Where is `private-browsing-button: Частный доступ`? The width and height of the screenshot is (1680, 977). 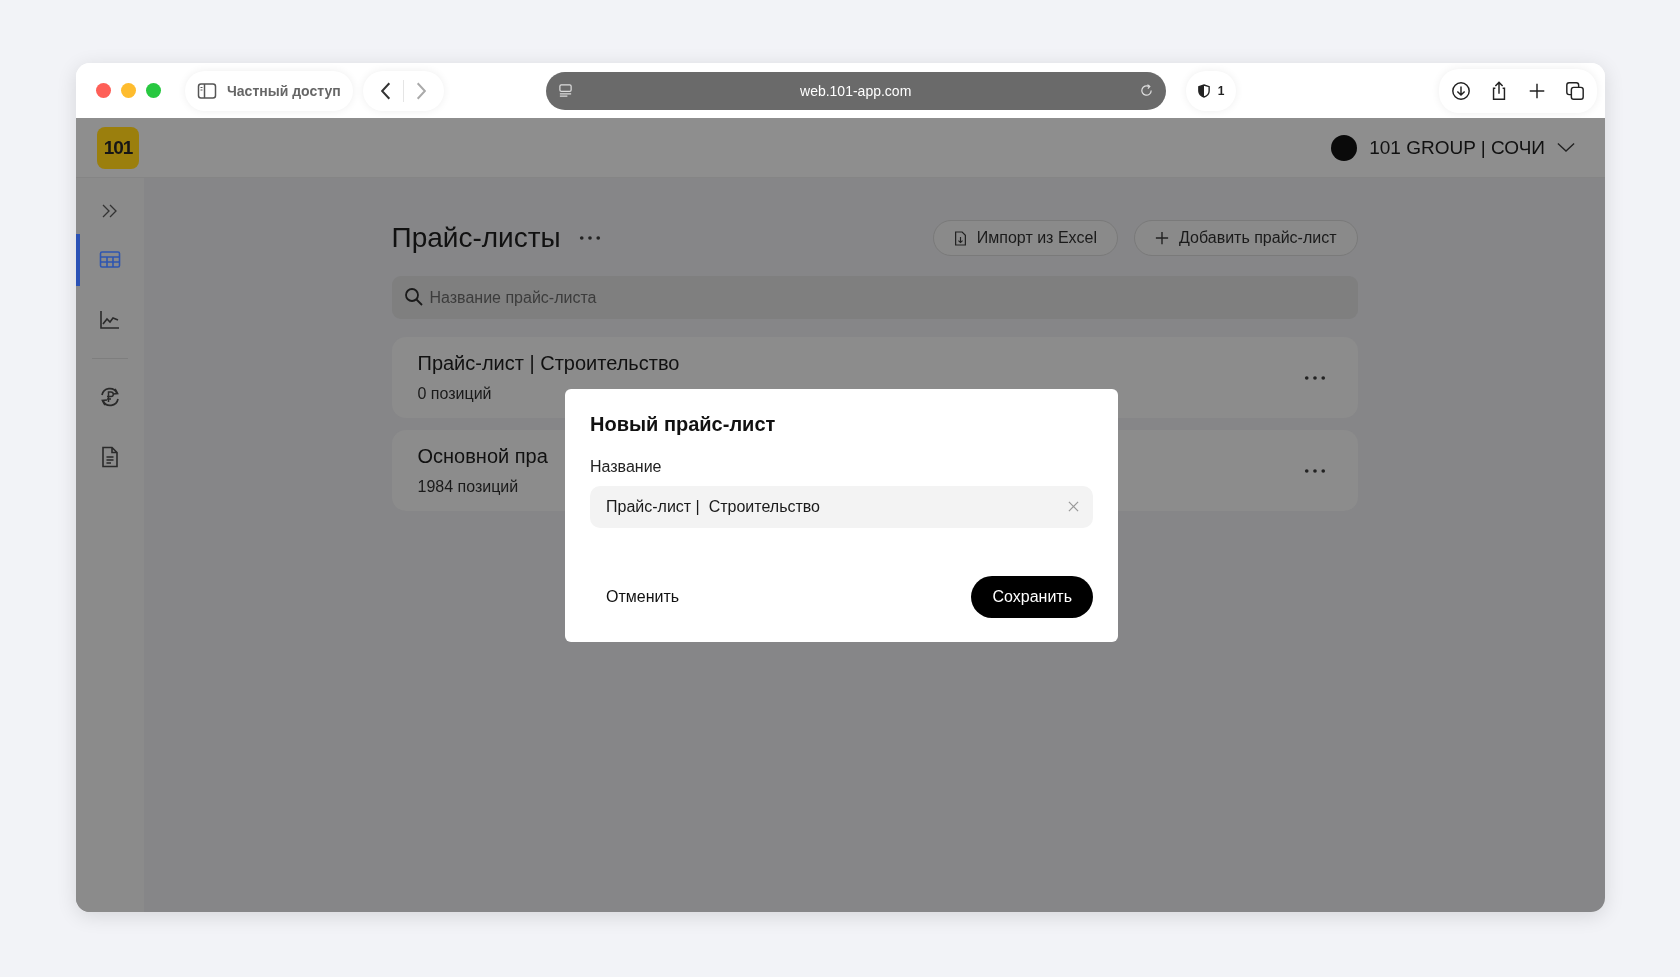
private-browsing-button: Частный доступ is located at coordinates (269, 90).